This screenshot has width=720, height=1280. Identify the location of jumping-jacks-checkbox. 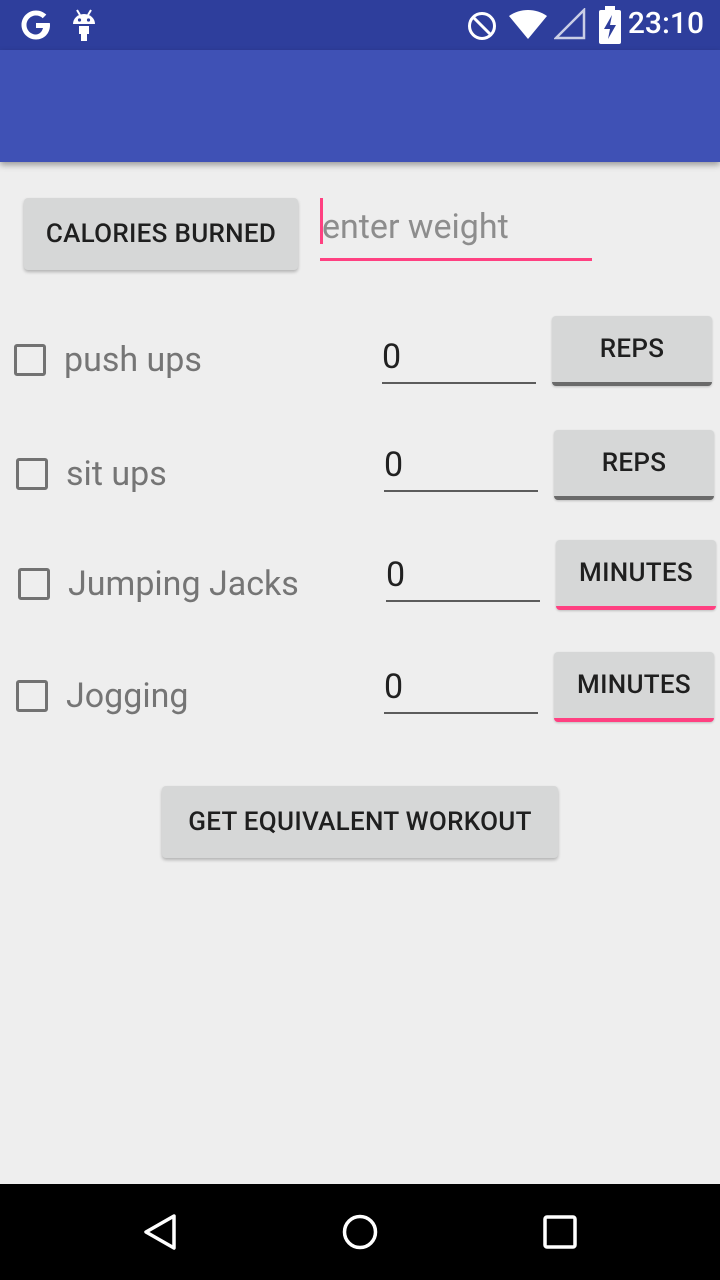
(34, 584).